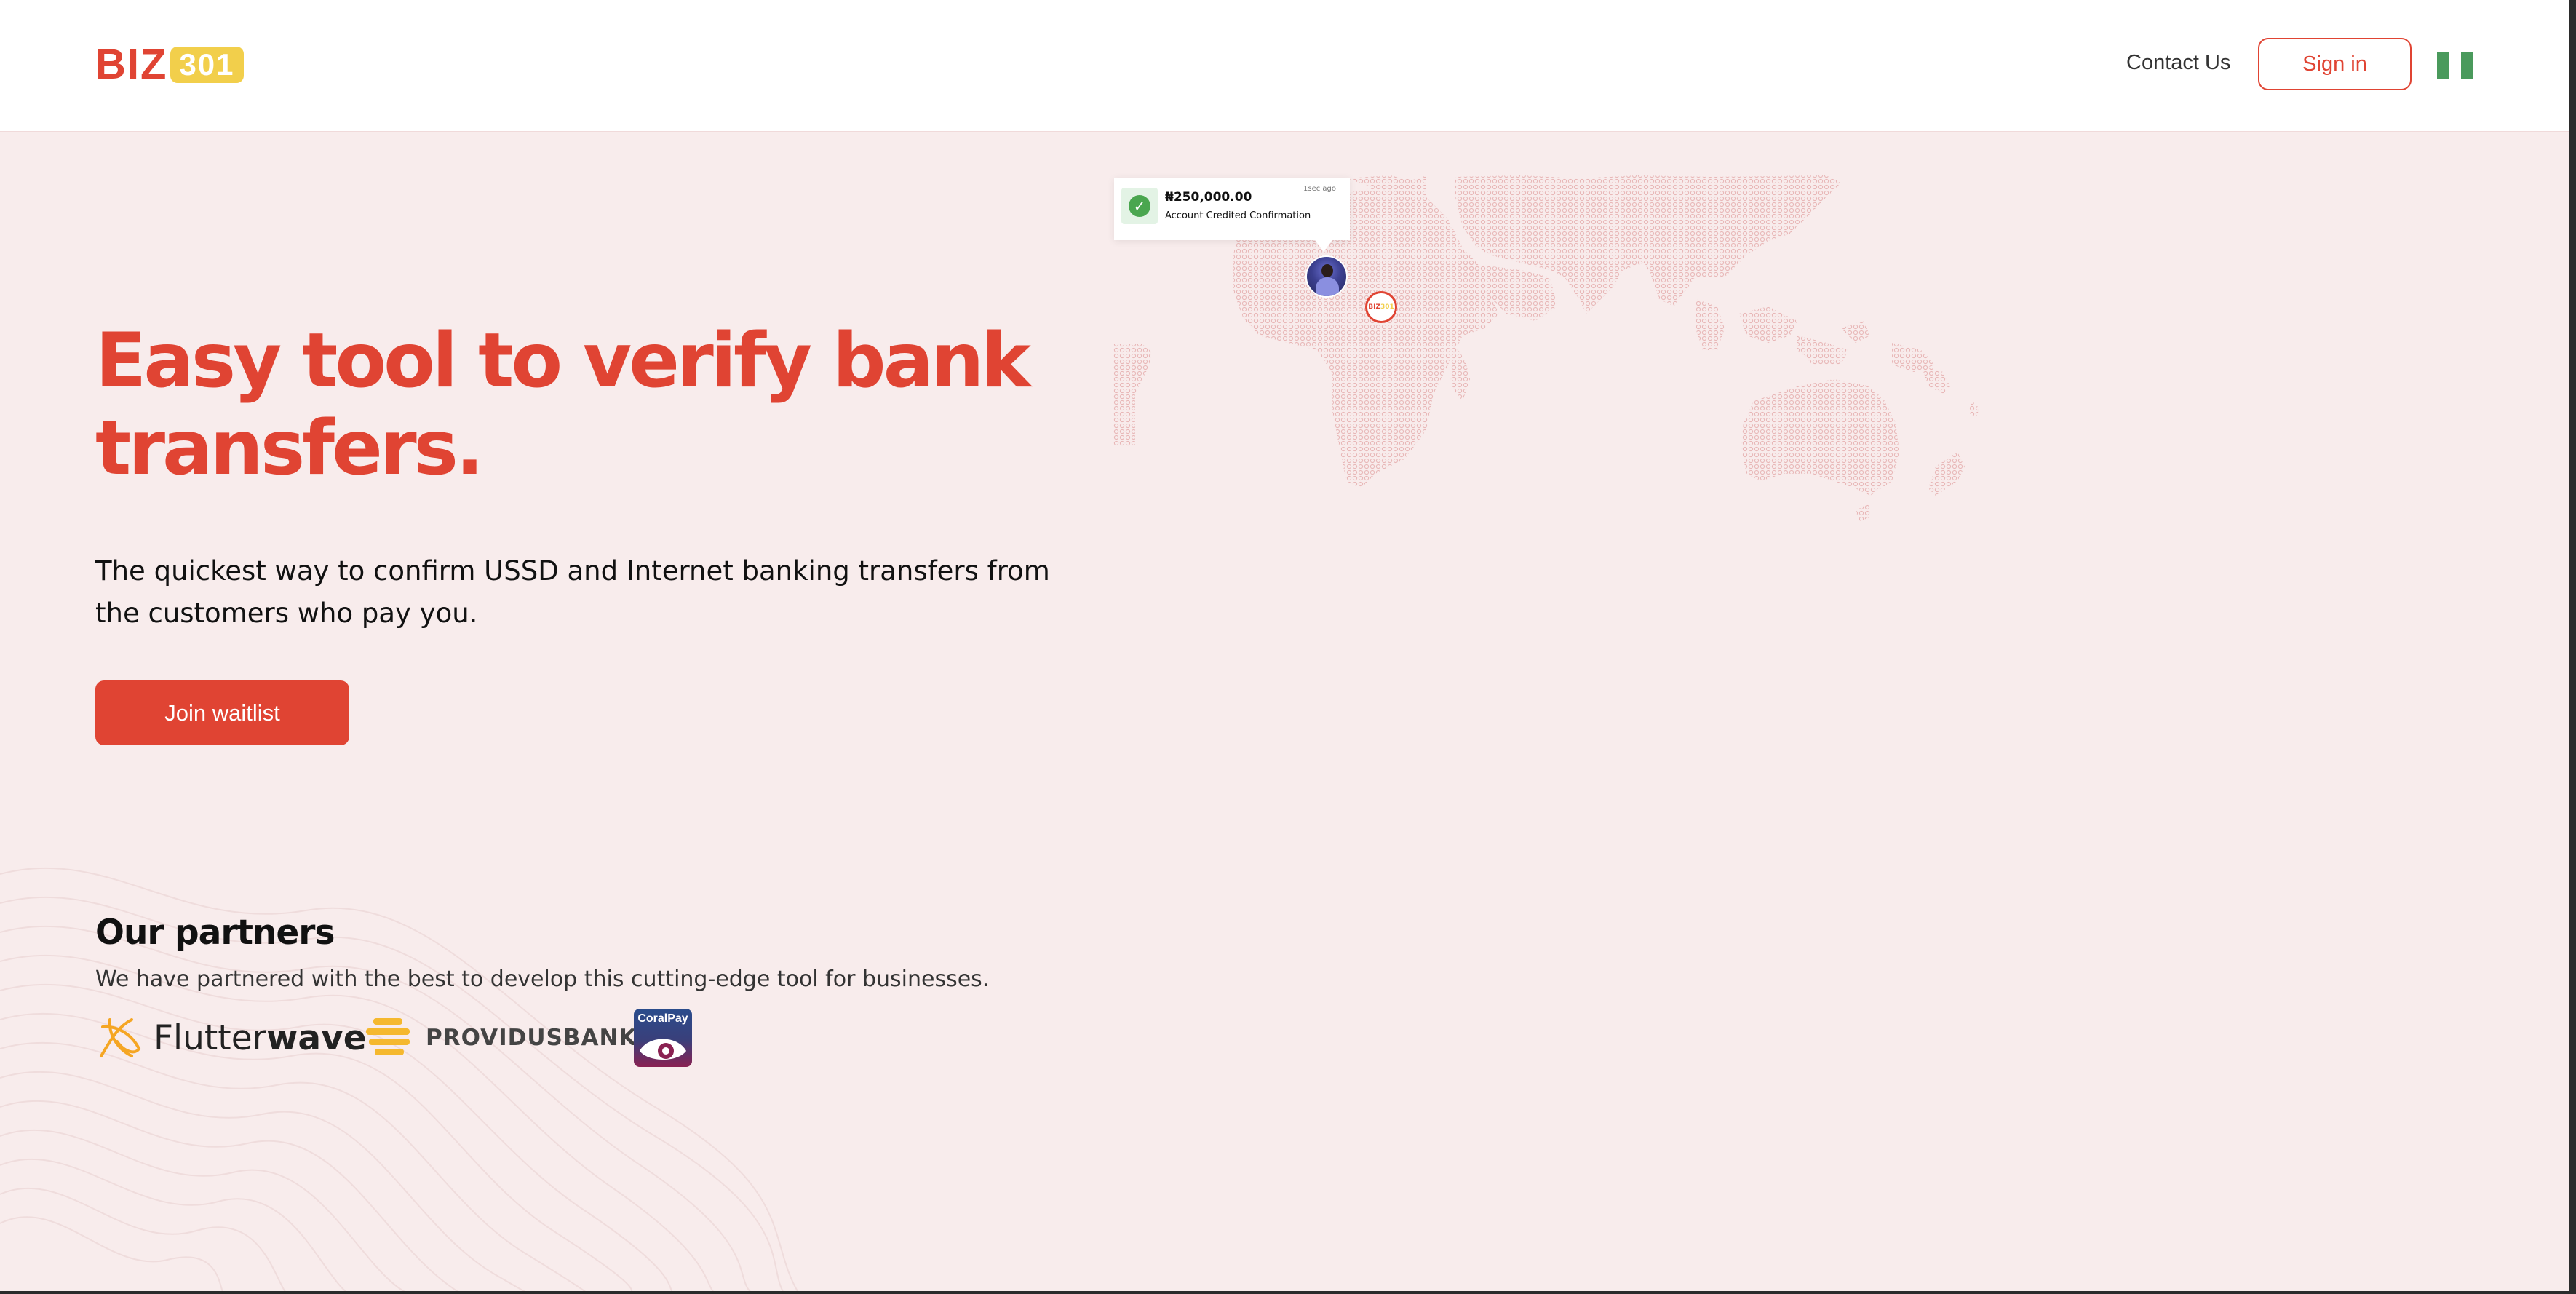 The height and width of the screenshot is (1294, 2576). What do you see at coordinates (222, 713) in the screenshot?
I see `join-waitlist-button: Join waitlist` at bounding box center [222, 713].